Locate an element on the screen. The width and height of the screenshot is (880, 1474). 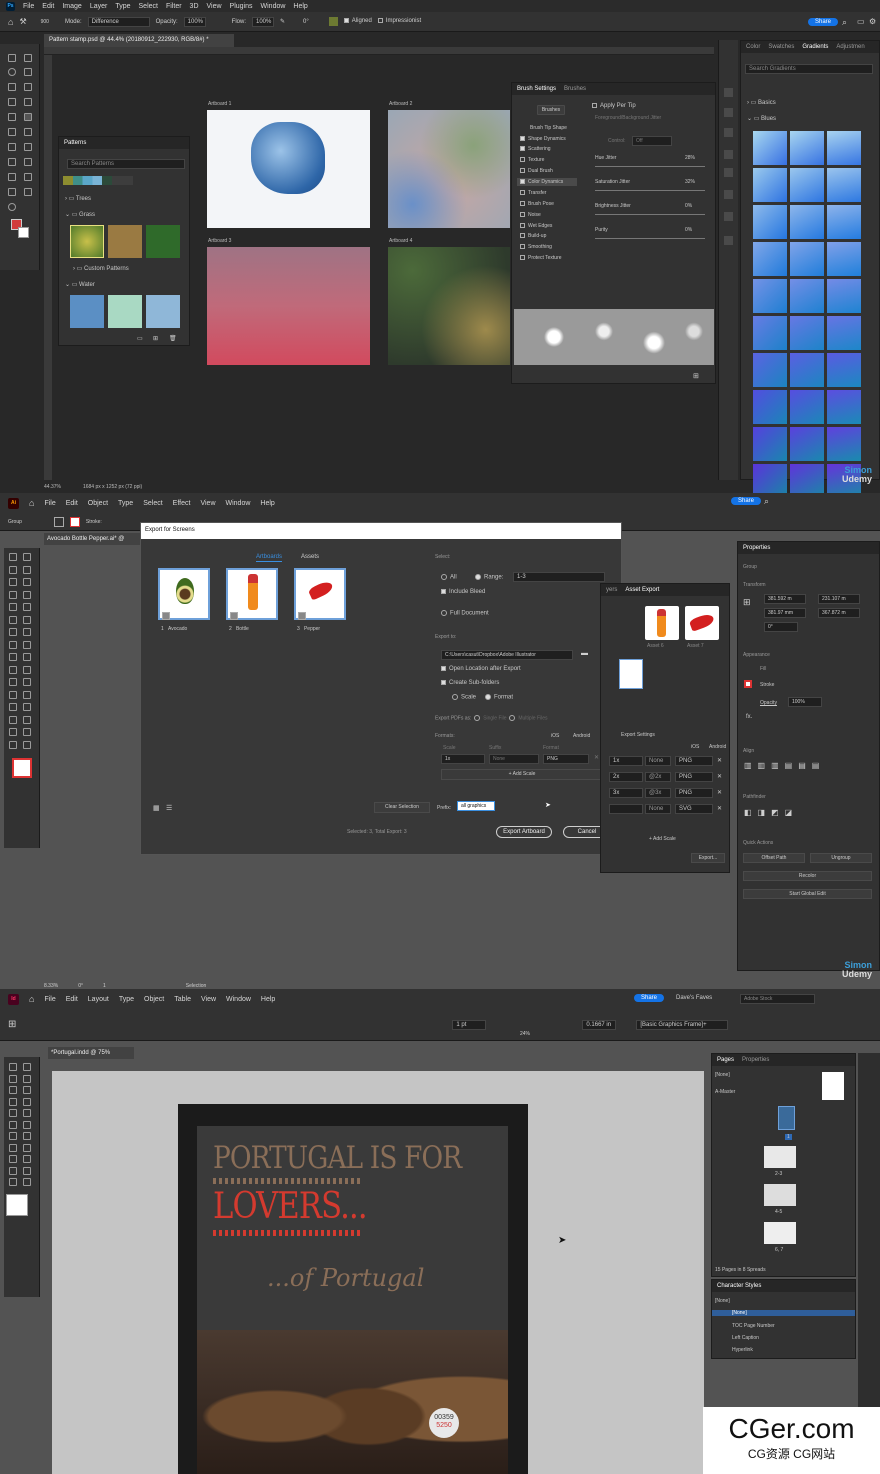
sat-jitter-slider is located at coordinates (650, 190).